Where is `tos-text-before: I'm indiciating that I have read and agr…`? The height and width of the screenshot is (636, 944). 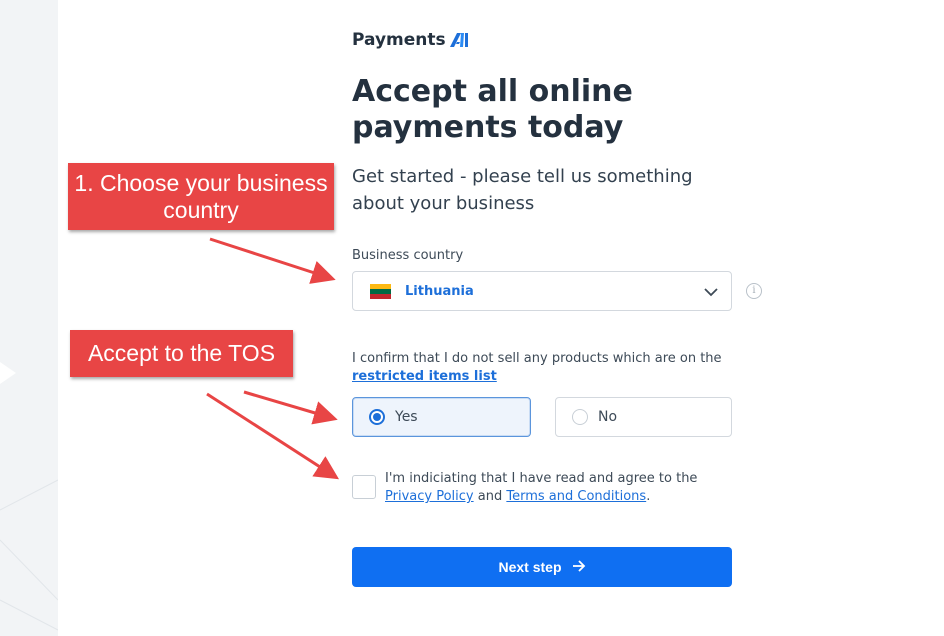
tos-text-before: I'm indiciating that I have read and agr… is located at coordinates (541, 478).